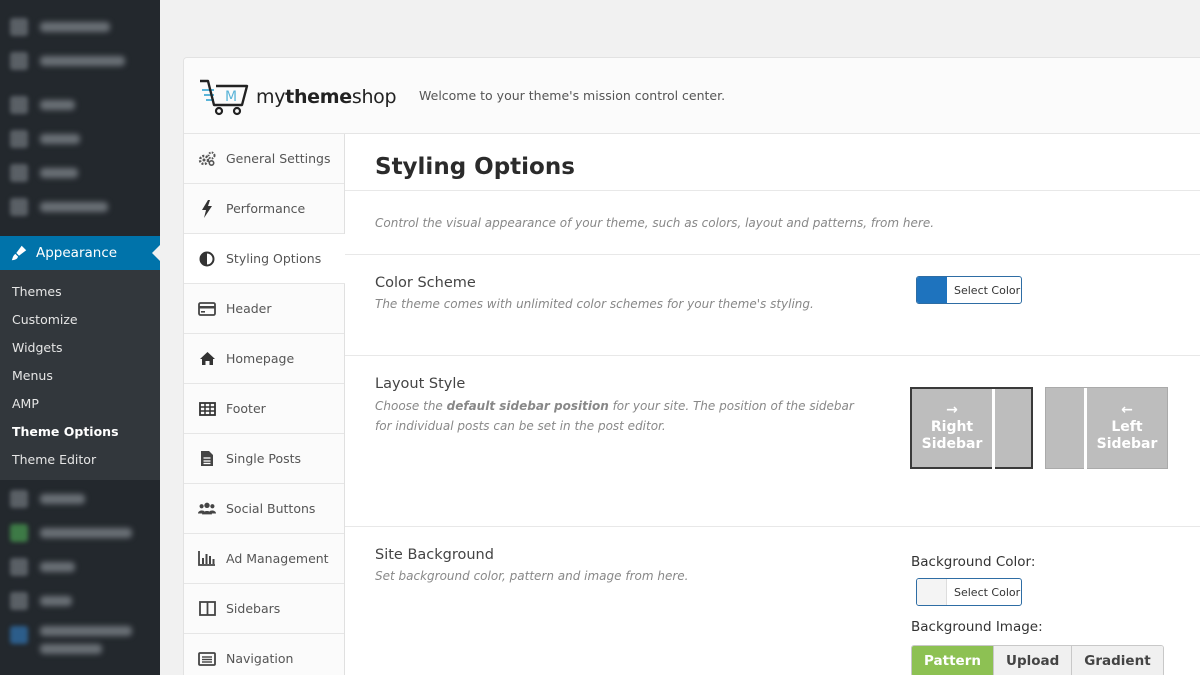  I want to click on mythemeshop-logo: M mythemeshop, so click(297, 97).